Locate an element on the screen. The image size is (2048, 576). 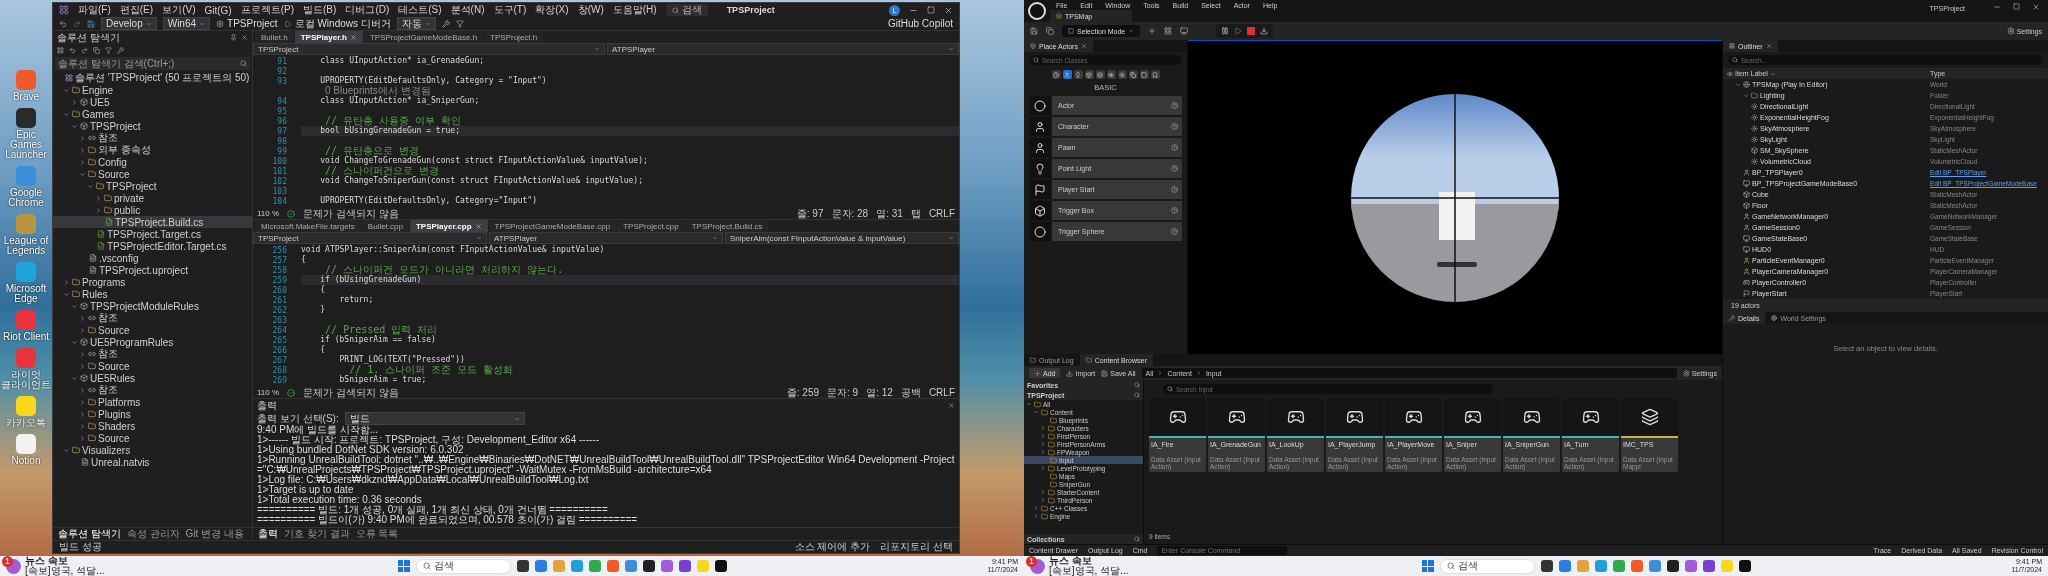
redo-icon is located at coordinates (77, 23).